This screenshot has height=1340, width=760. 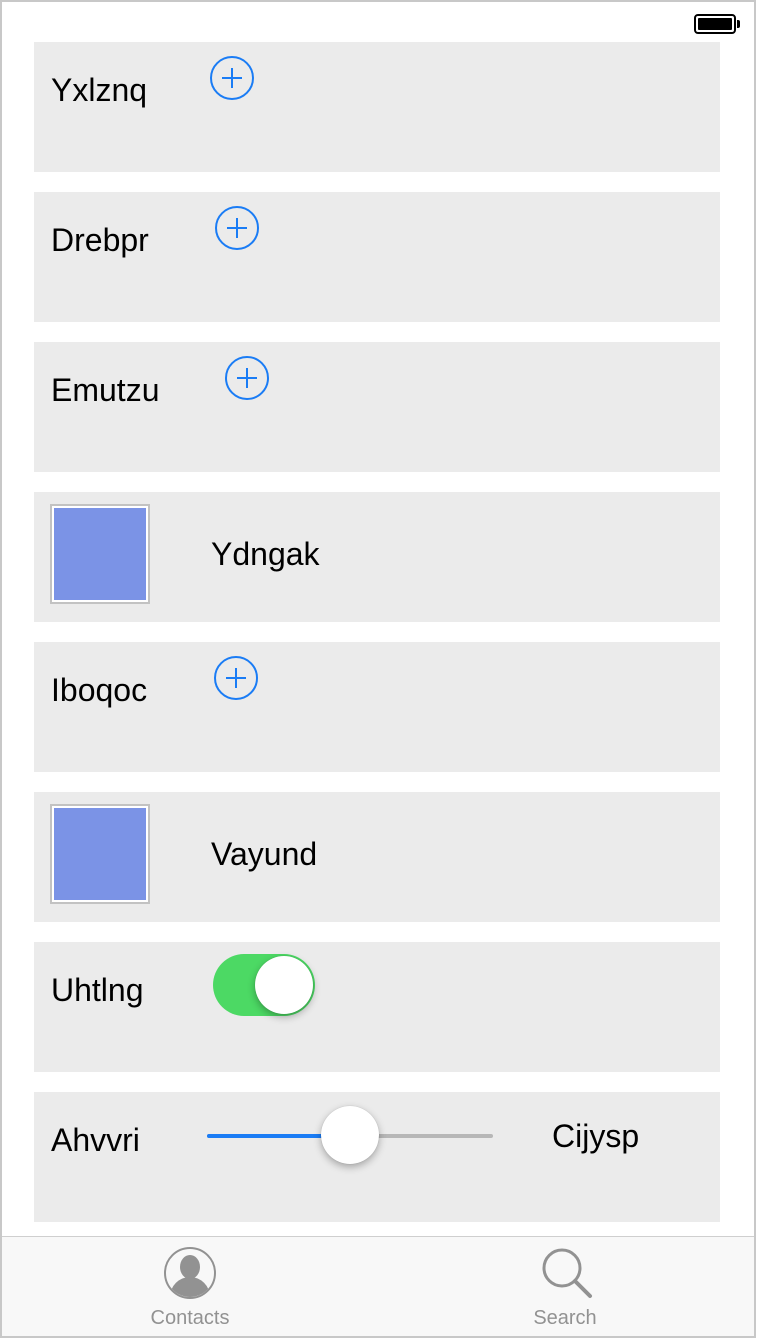 What do you see at coordinates (377, 857) in the screenshot?
I see `row-vayund: Vayund` at bounding box center [377, 857].